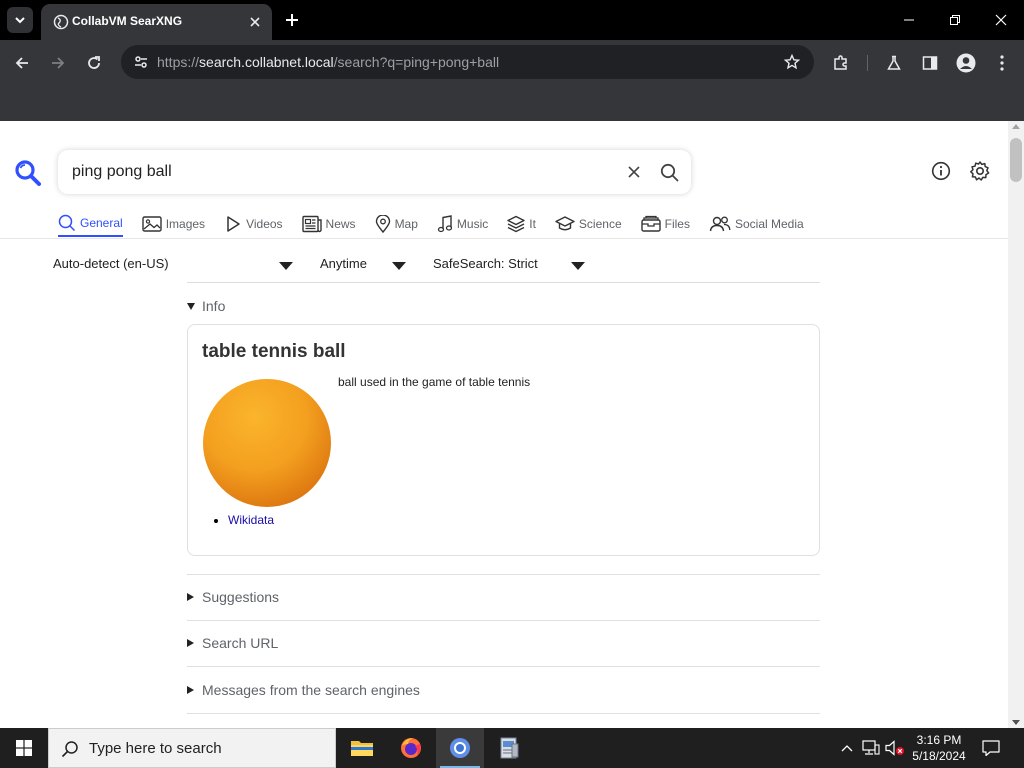 This screenshot has width=1024, height=768. What do you see at coordinates (90, 224) in the screenshot?
I see `tab-general: General` at bounding box center [90, 224].